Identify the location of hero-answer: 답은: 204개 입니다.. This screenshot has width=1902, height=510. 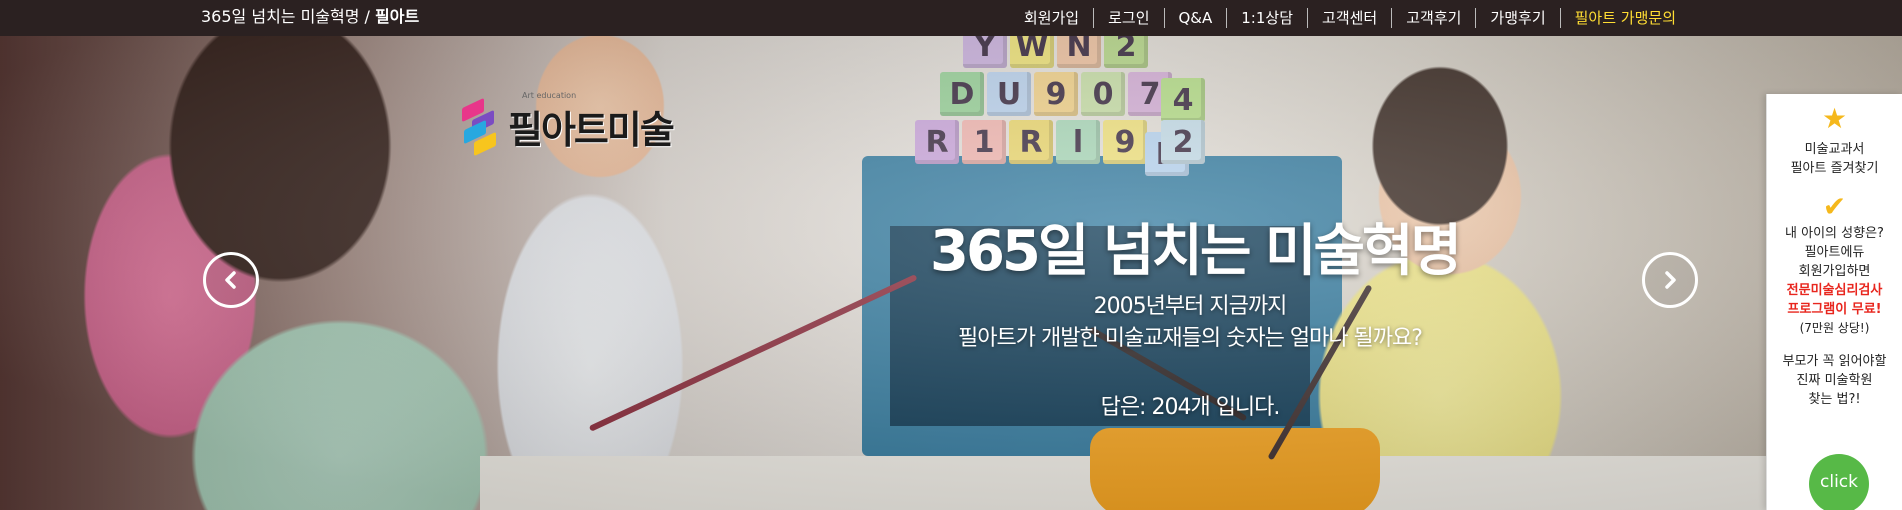
(1190, 407).